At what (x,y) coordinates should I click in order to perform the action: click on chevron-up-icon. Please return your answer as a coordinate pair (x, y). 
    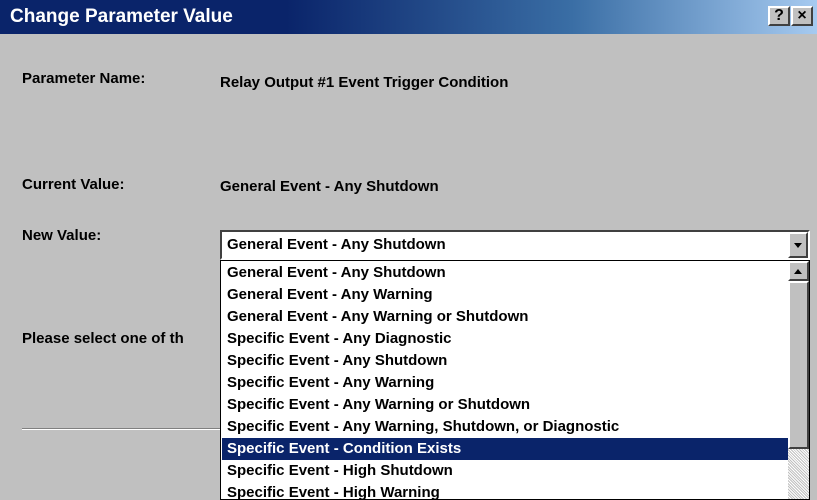
    Looking at the image, I should click on (798, 271).